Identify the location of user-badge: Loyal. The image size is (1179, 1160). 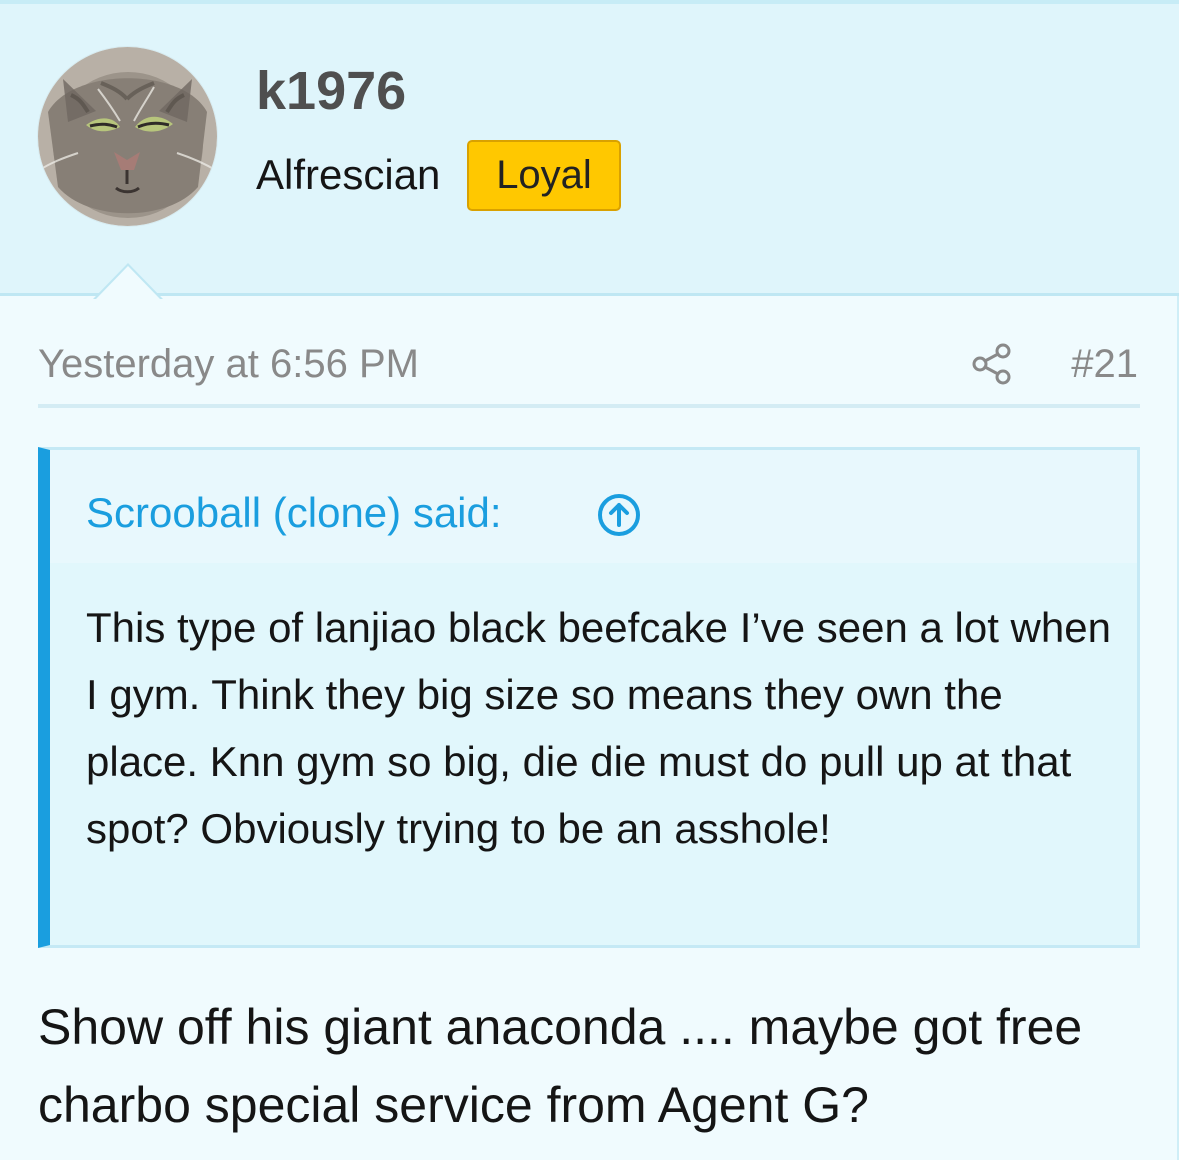
(544, 175).